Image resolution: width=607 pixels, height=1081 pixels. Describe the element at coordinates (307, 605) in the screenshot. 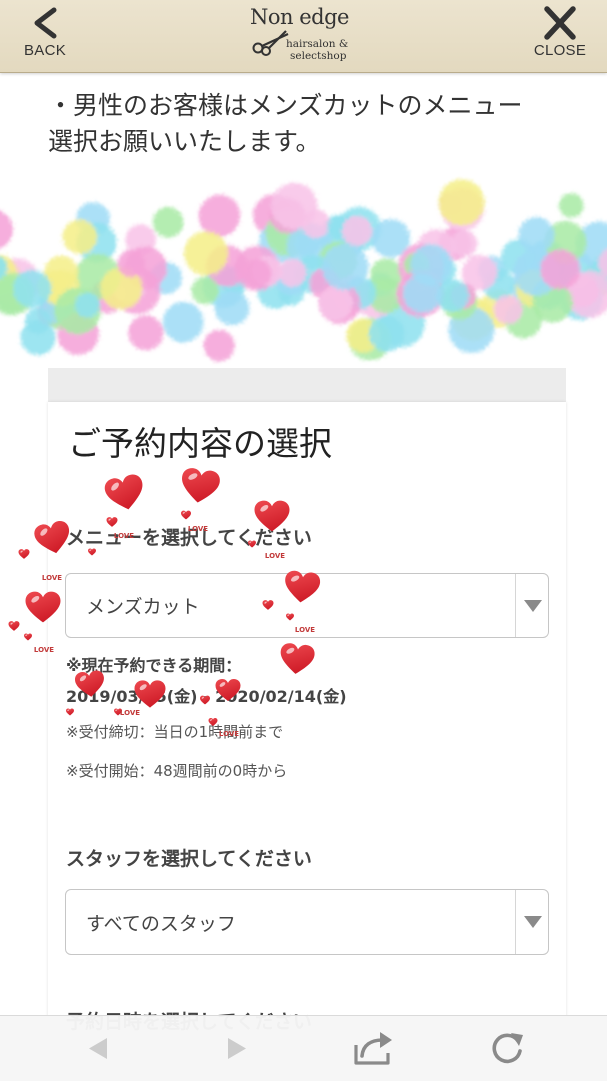

I see `menu-select: メンズカット` at that location.